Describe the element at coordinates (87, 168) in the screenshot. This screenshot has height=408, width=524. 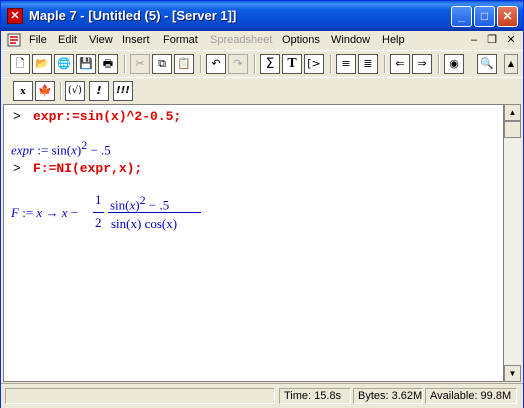
I see `input-line-2: F:=NI(expr,x);` at that location.